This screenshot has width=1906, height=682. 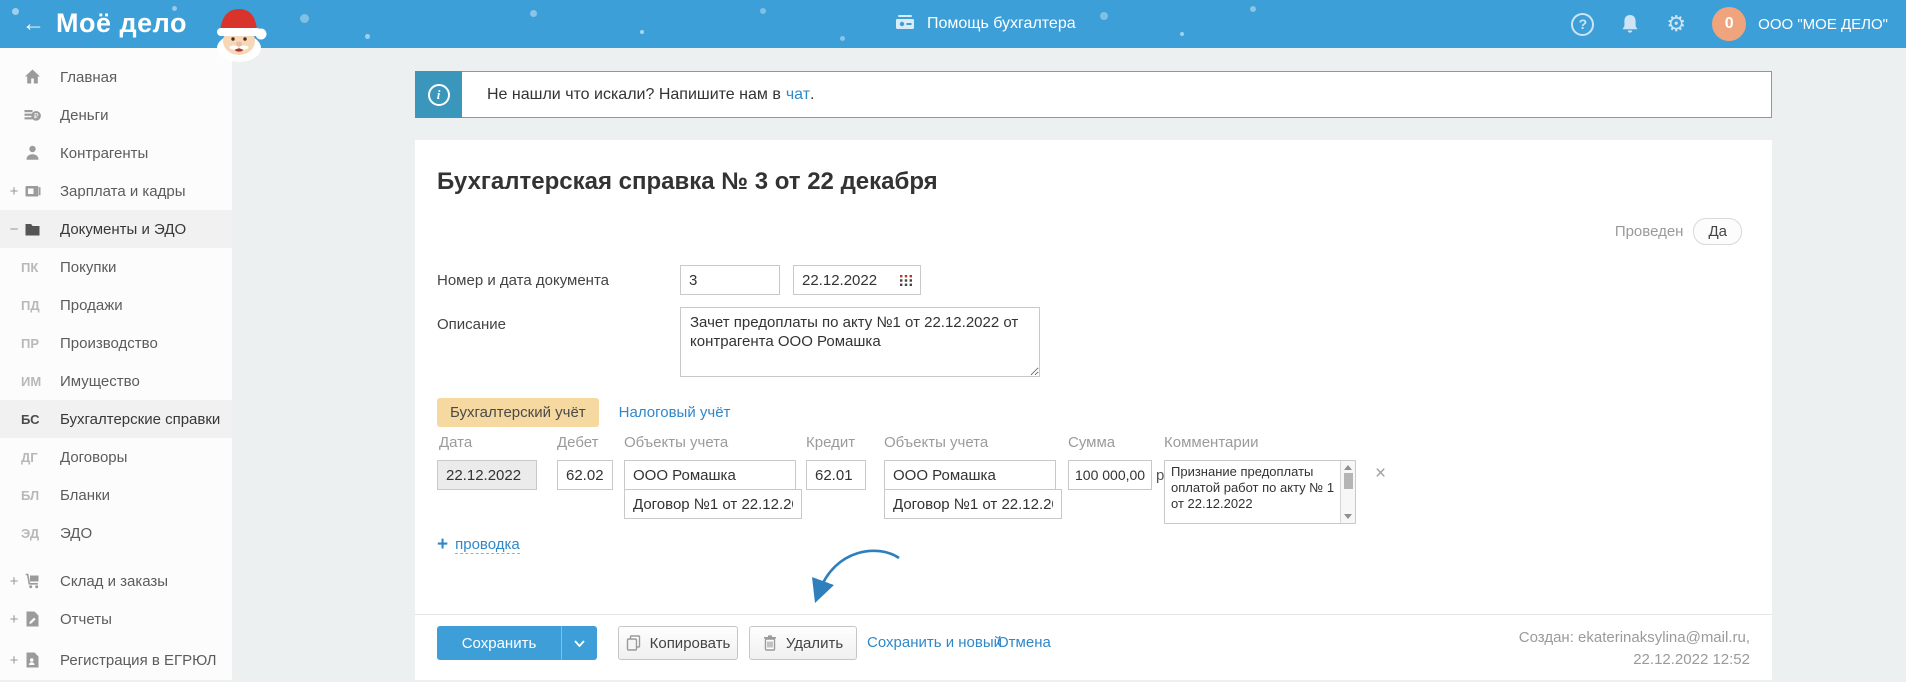 What do you see at coordinates (116, 191) in the screenshot?
I see `sidebar-item-salary: + Зарплата и кадры` at bounding box center [116, 191].